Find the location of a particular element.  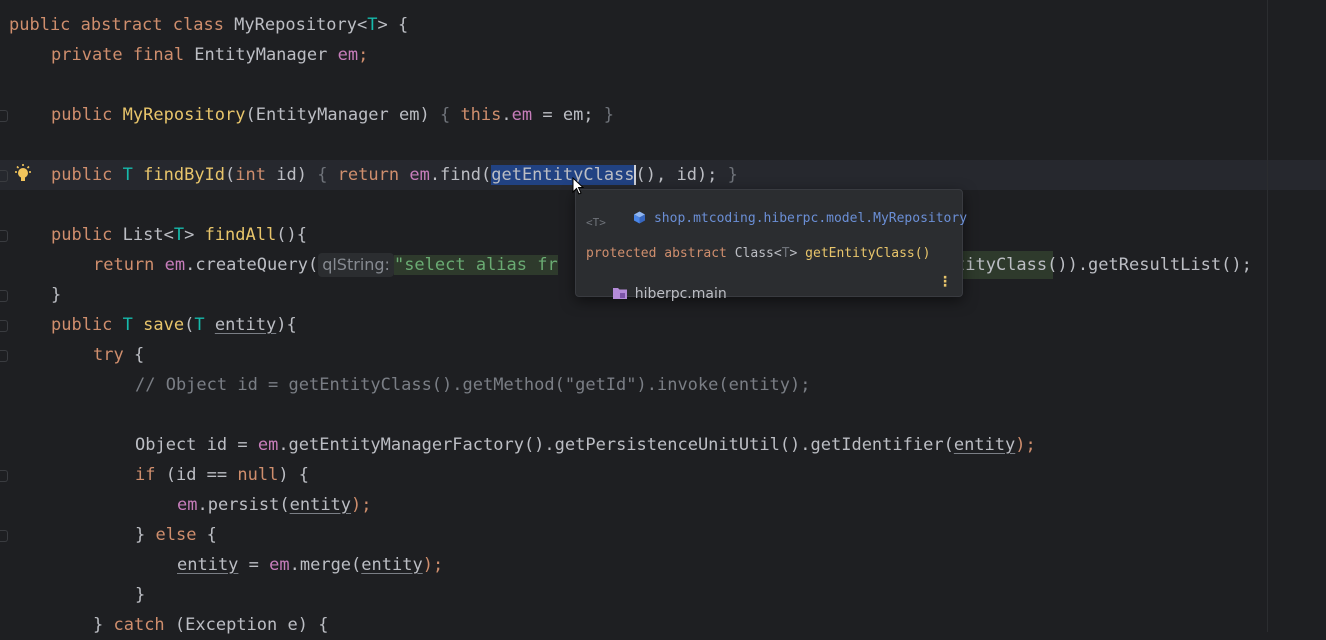

punct: ; is located at coordinates (363, 55).